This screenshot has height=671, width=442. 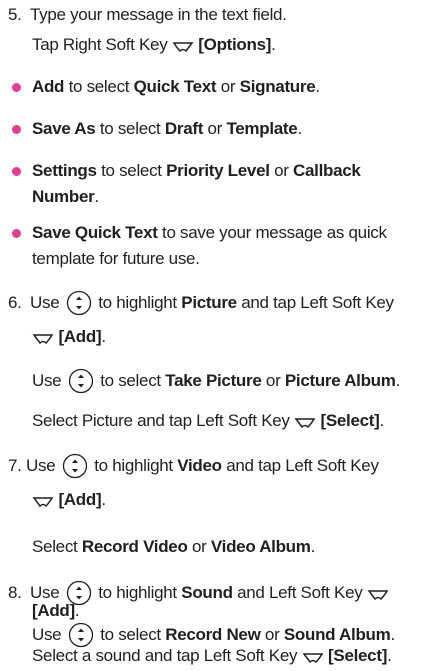 I want to click on step-number: 8., so click(x=15, y=592).